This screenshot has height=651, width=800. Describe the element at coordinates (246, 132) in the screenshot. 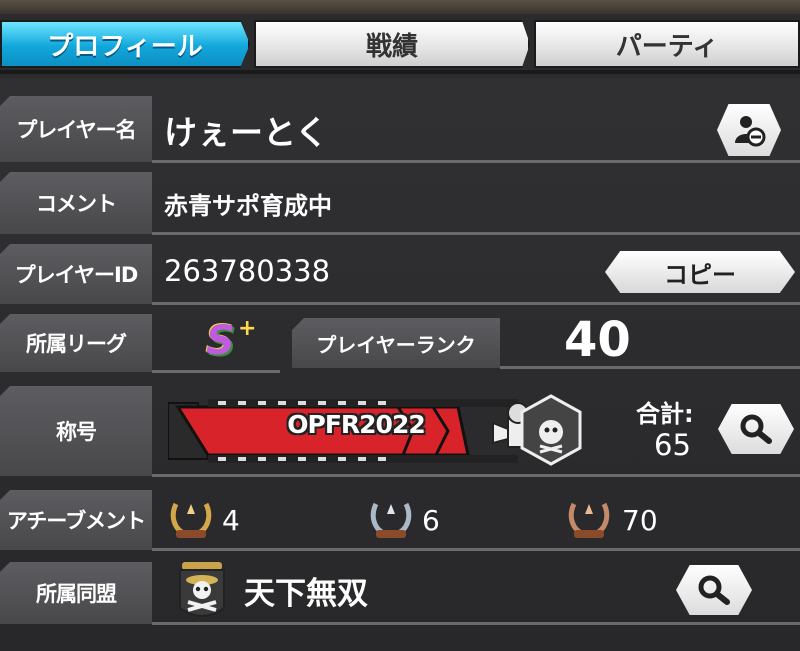

I see `player-name-value: けぇーとく` at that location.